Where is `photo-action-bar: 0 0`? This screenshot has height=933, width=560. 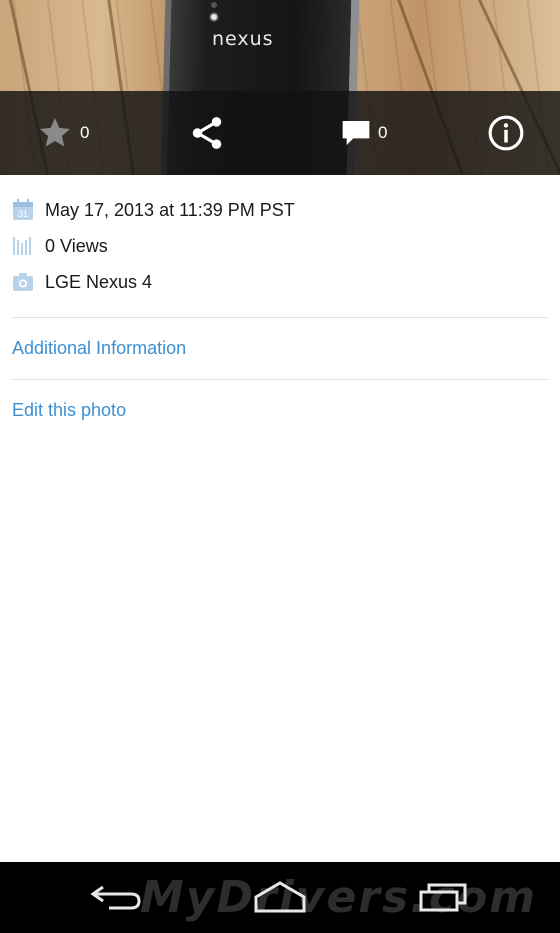 photo-action-bar: 0 0 is located at coordinates (280, 133).